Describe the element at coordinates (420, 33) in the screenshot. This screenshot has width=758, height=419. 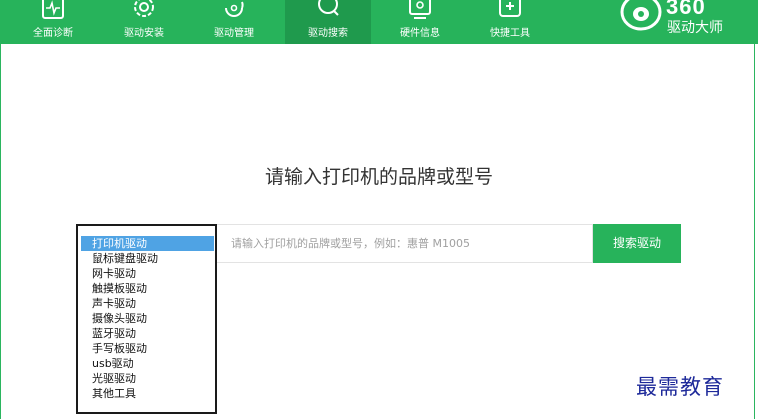
I see `nav-label: 硬件信息` at that location.